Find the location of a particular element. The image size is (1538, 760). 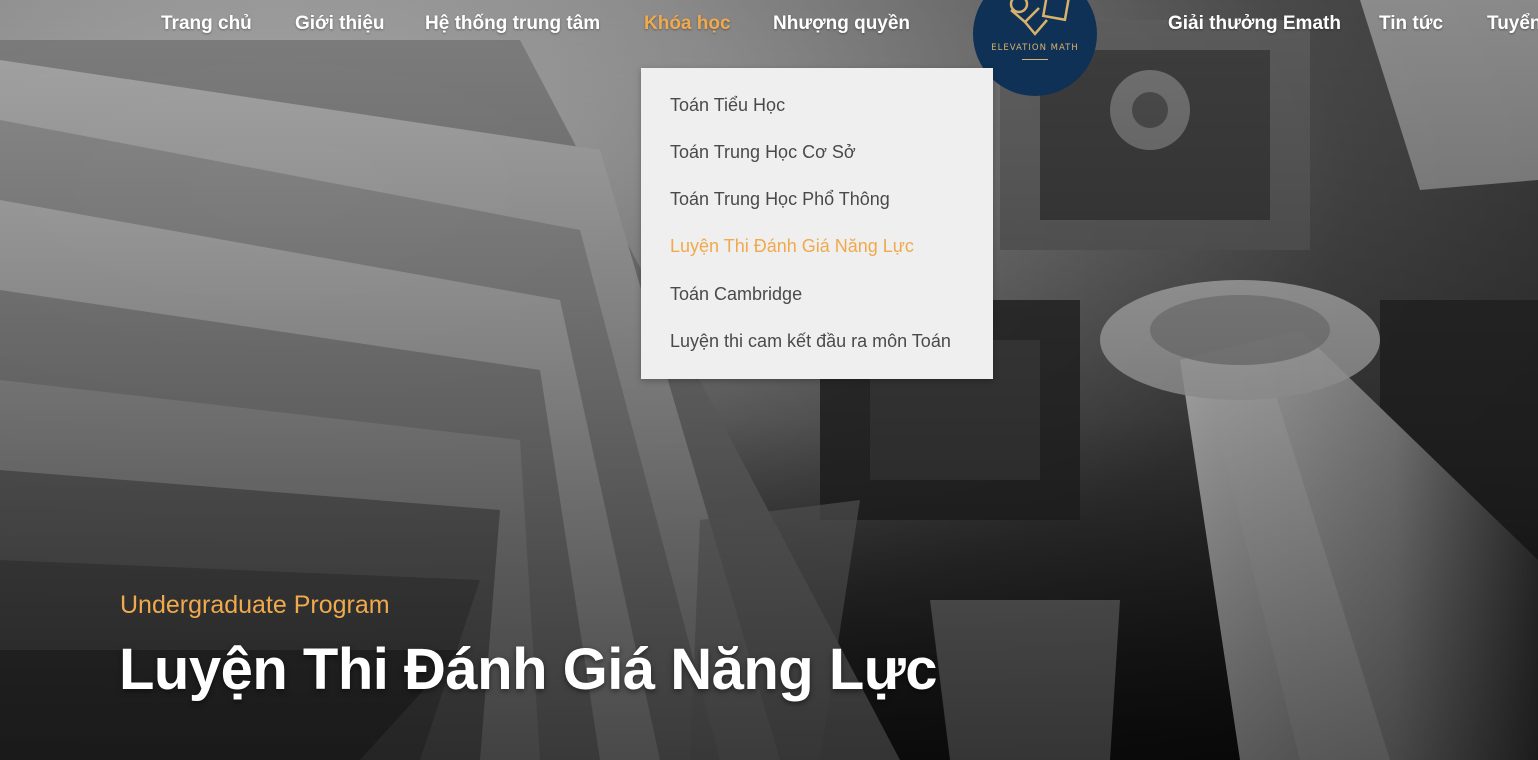

nav-item-courses: Khóa học is located at coordinates (687, 24).